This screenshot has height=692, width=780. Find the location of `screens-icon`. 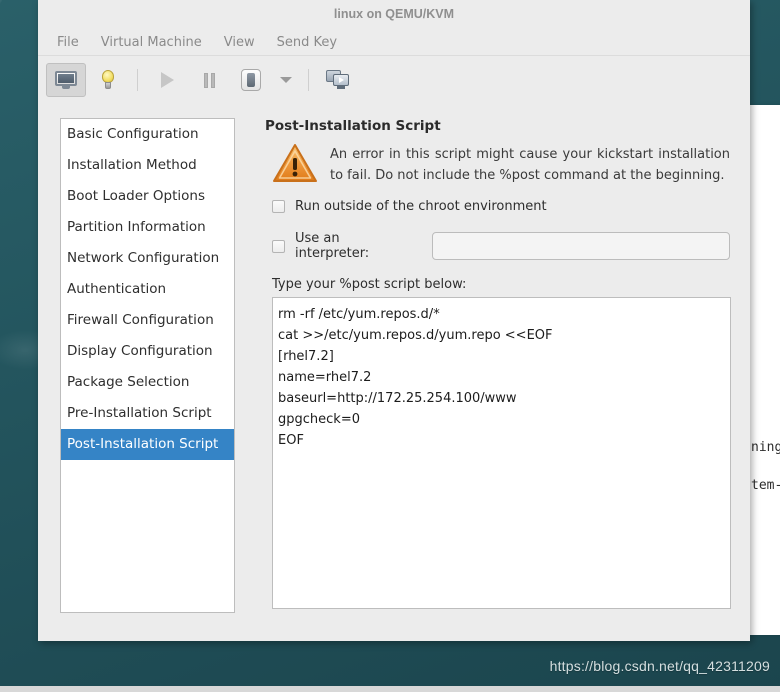

screens-icon is located at coordinates (338, 80).